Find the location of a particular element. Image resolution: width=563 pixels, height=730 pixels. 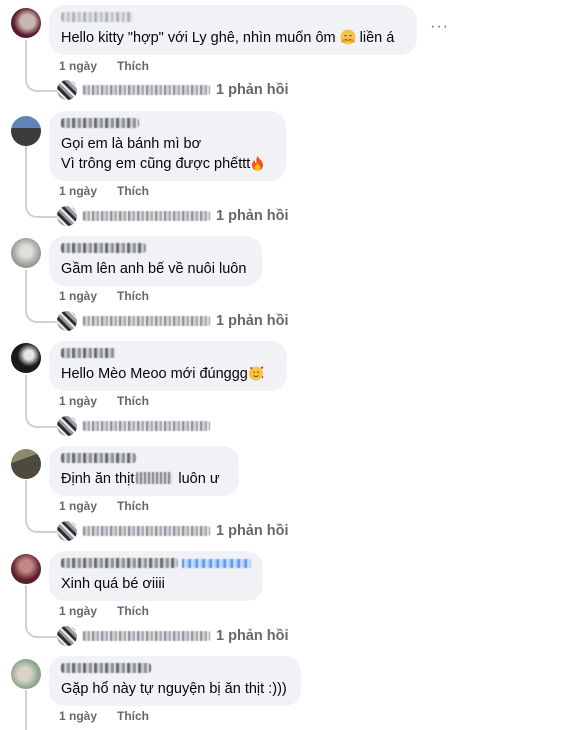

comment-bubble: Gầm lên anh bế về nuôi luôn is located at coordinates (155, 261).